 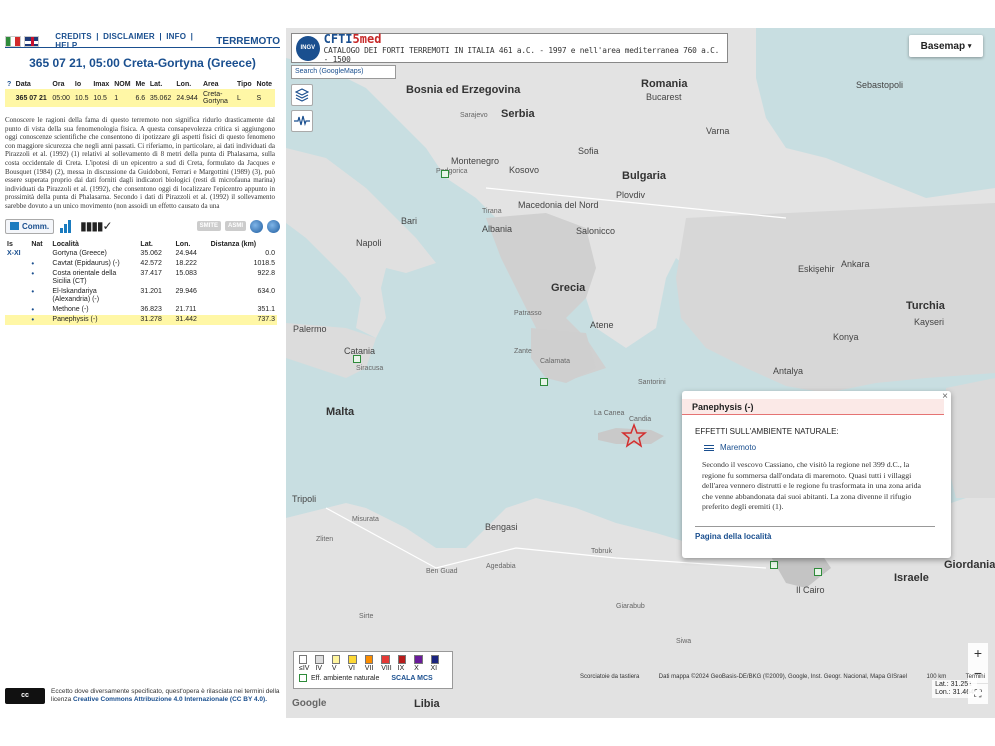 What do you see at coordinates (609, 679) in the screenshot?
I see `keyboard-shortcuts-link: Scorciatoie da tastiera` at bounding box center [609, 679].